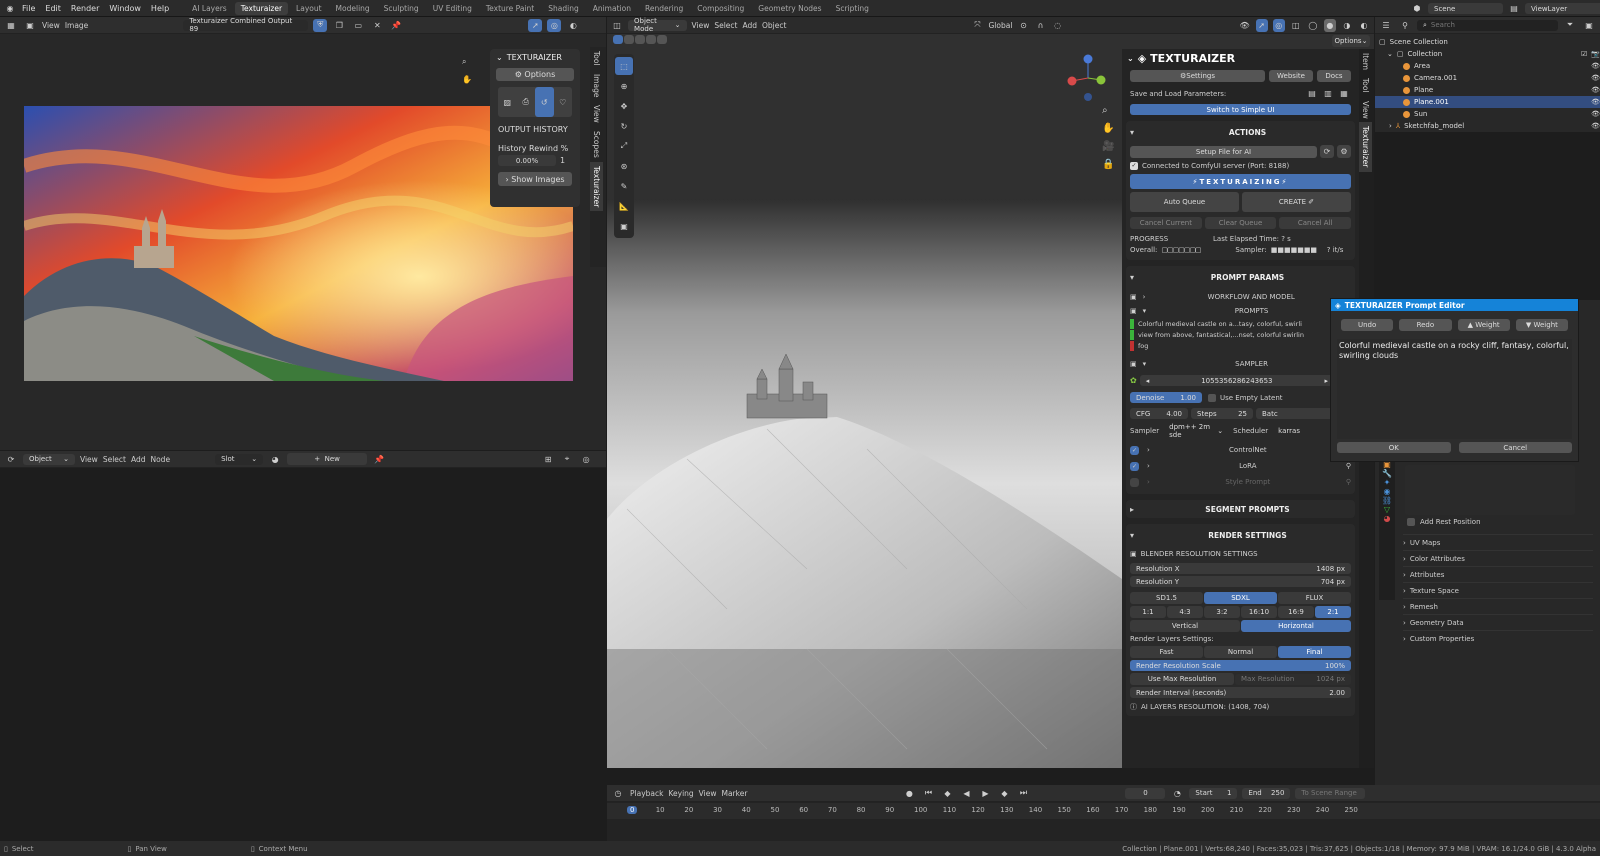 The width and height of the screenshot is (1600, 856). What do you see at coordinates (1595, 54) in the screenshot?
I see `camera-icon: 📷` at bounding box center [1595, 54].